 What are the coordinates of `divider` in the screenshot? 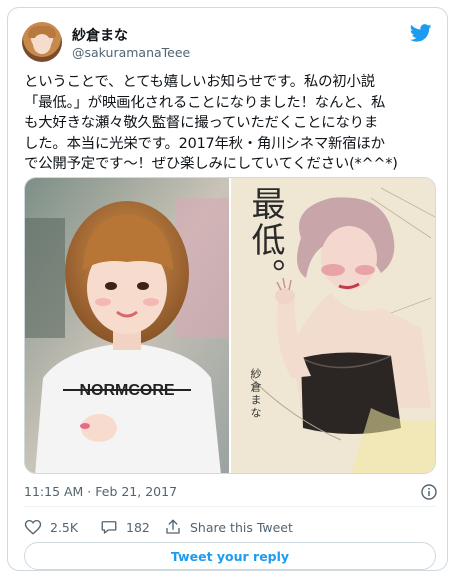 It's located at (230, 506).